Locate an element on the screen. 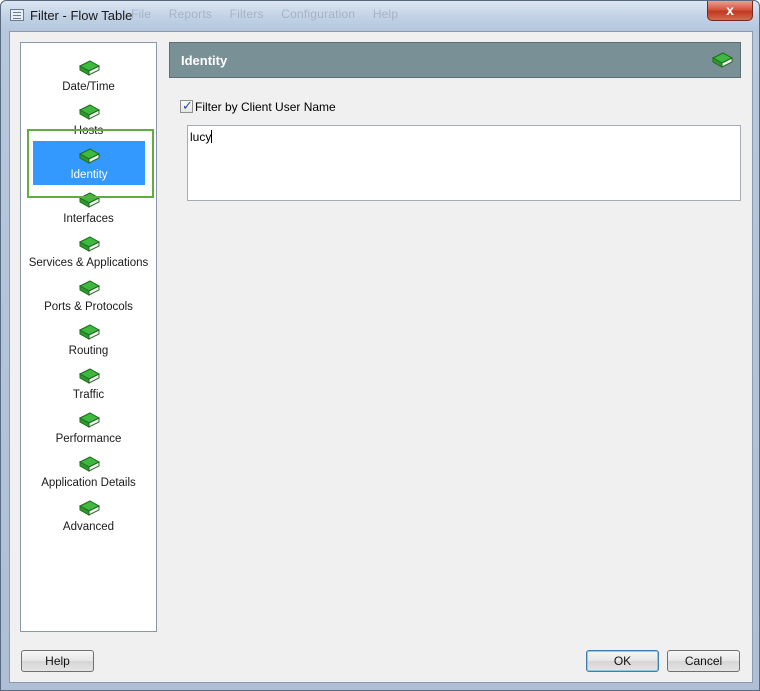 The height and width of the screenshot is (691, 760). panel-header: Identity is located at coordinates (455, 60).